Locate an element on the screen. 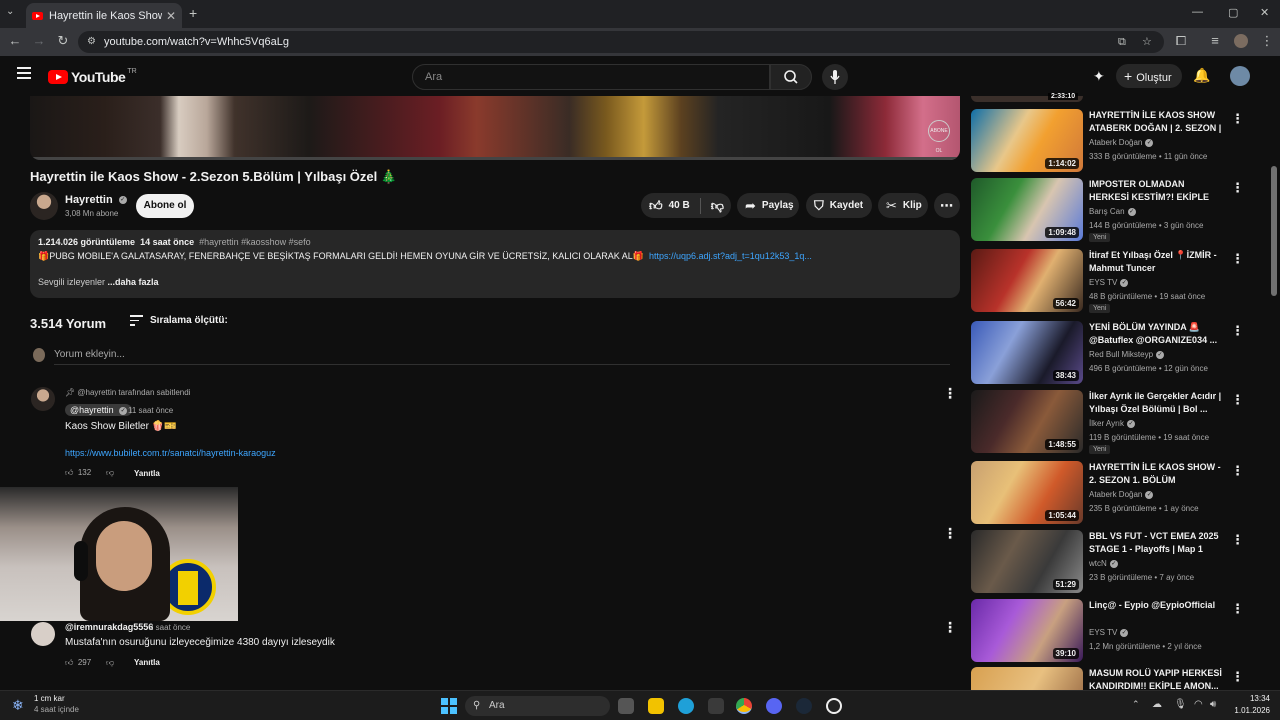  comment-dislike-icon: 👎︎ is located at coordinates (110, 663).